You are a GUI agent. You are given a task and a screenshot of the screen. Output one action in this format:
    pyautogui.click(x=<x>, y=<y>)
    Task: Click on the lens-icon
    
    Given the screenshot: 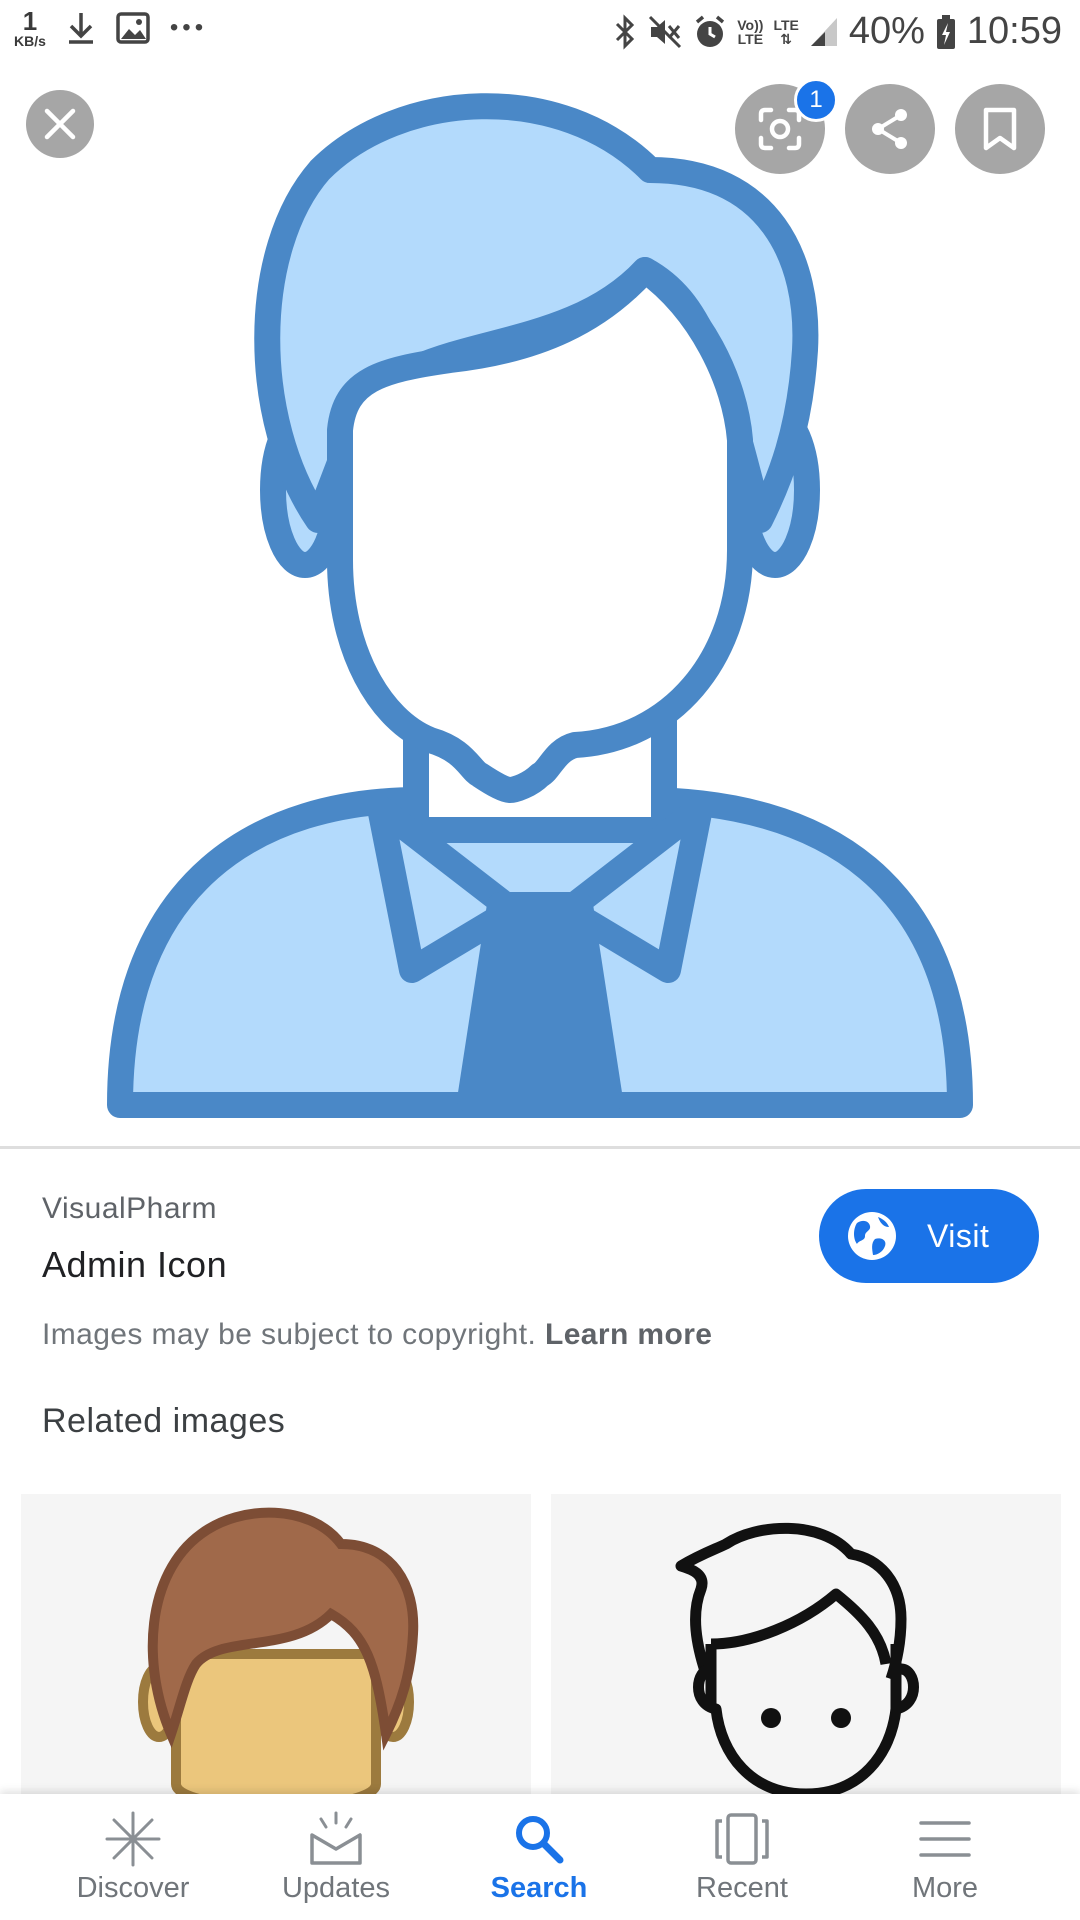 What is the action you would take?
    pyautogui.click(x=780, y=129)
    